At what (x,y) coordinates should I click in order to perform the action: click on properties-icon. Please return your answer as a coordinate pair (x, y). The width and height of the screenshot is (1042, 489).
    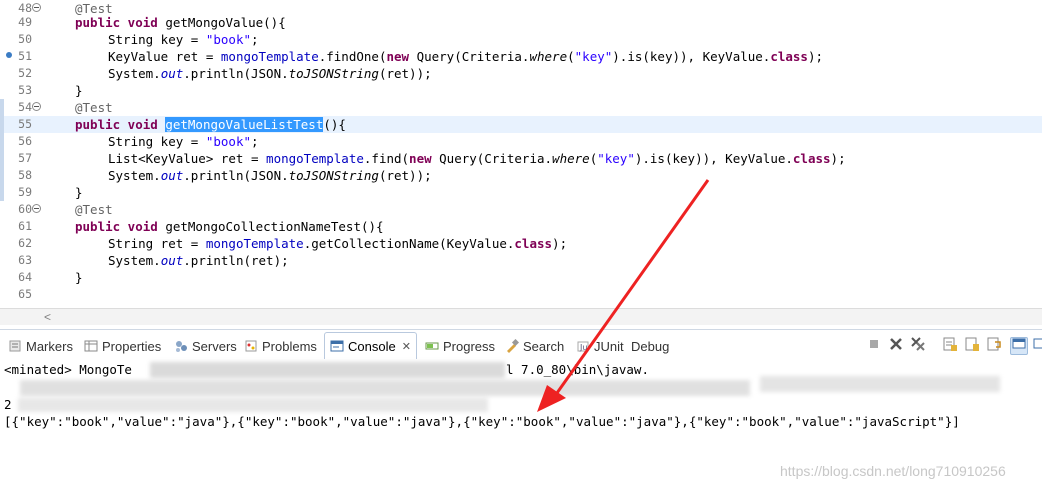
    Looking at the image, I should click on (91, 346).